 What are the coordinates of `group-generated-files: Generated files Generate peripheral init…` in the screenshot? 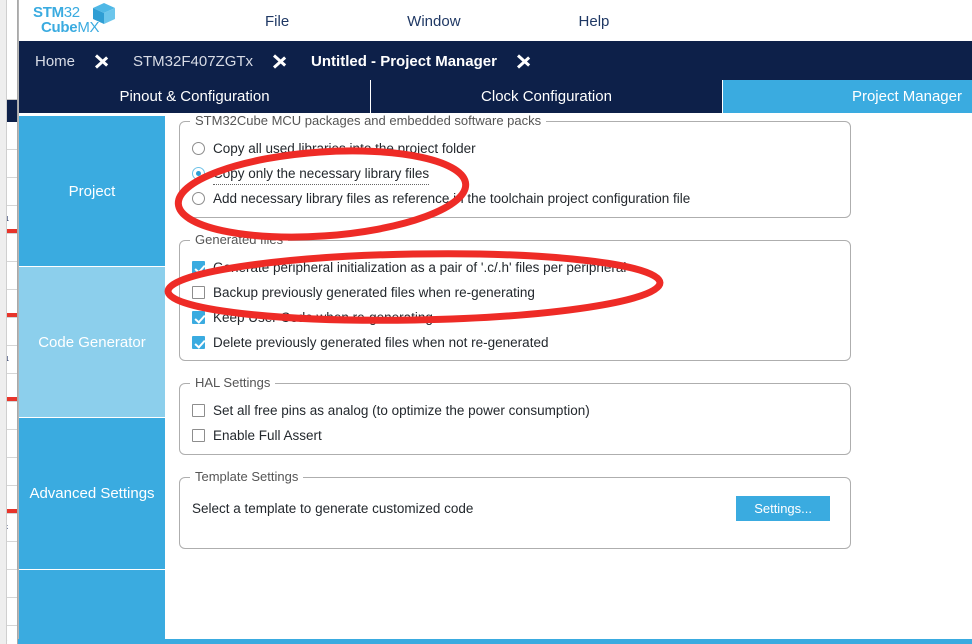 It's located at (515, 296).